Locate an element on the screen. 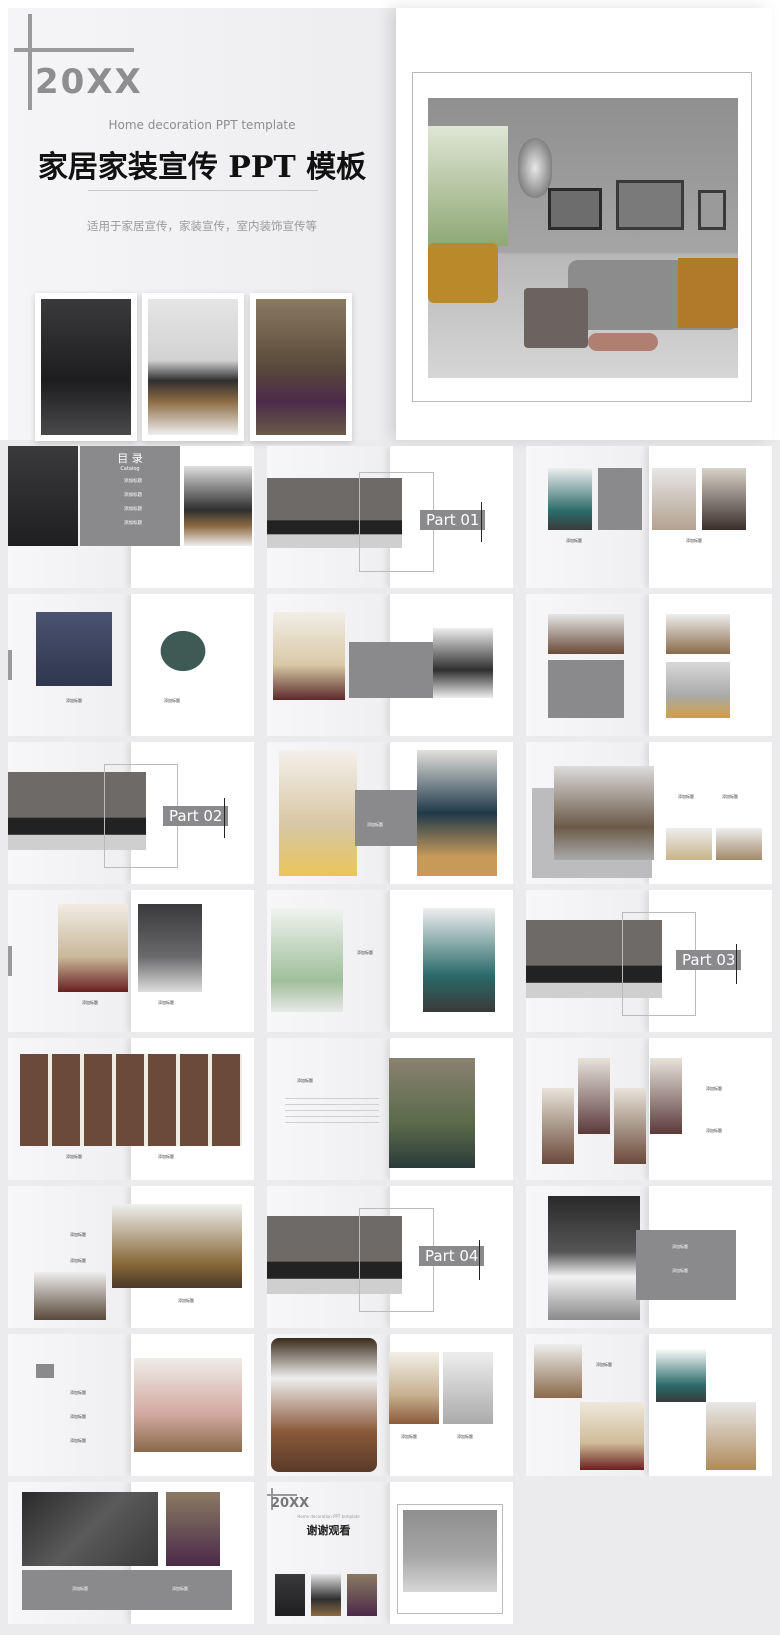  shelves-label-1: 添加标题 is located at coordinates (90, 1002).